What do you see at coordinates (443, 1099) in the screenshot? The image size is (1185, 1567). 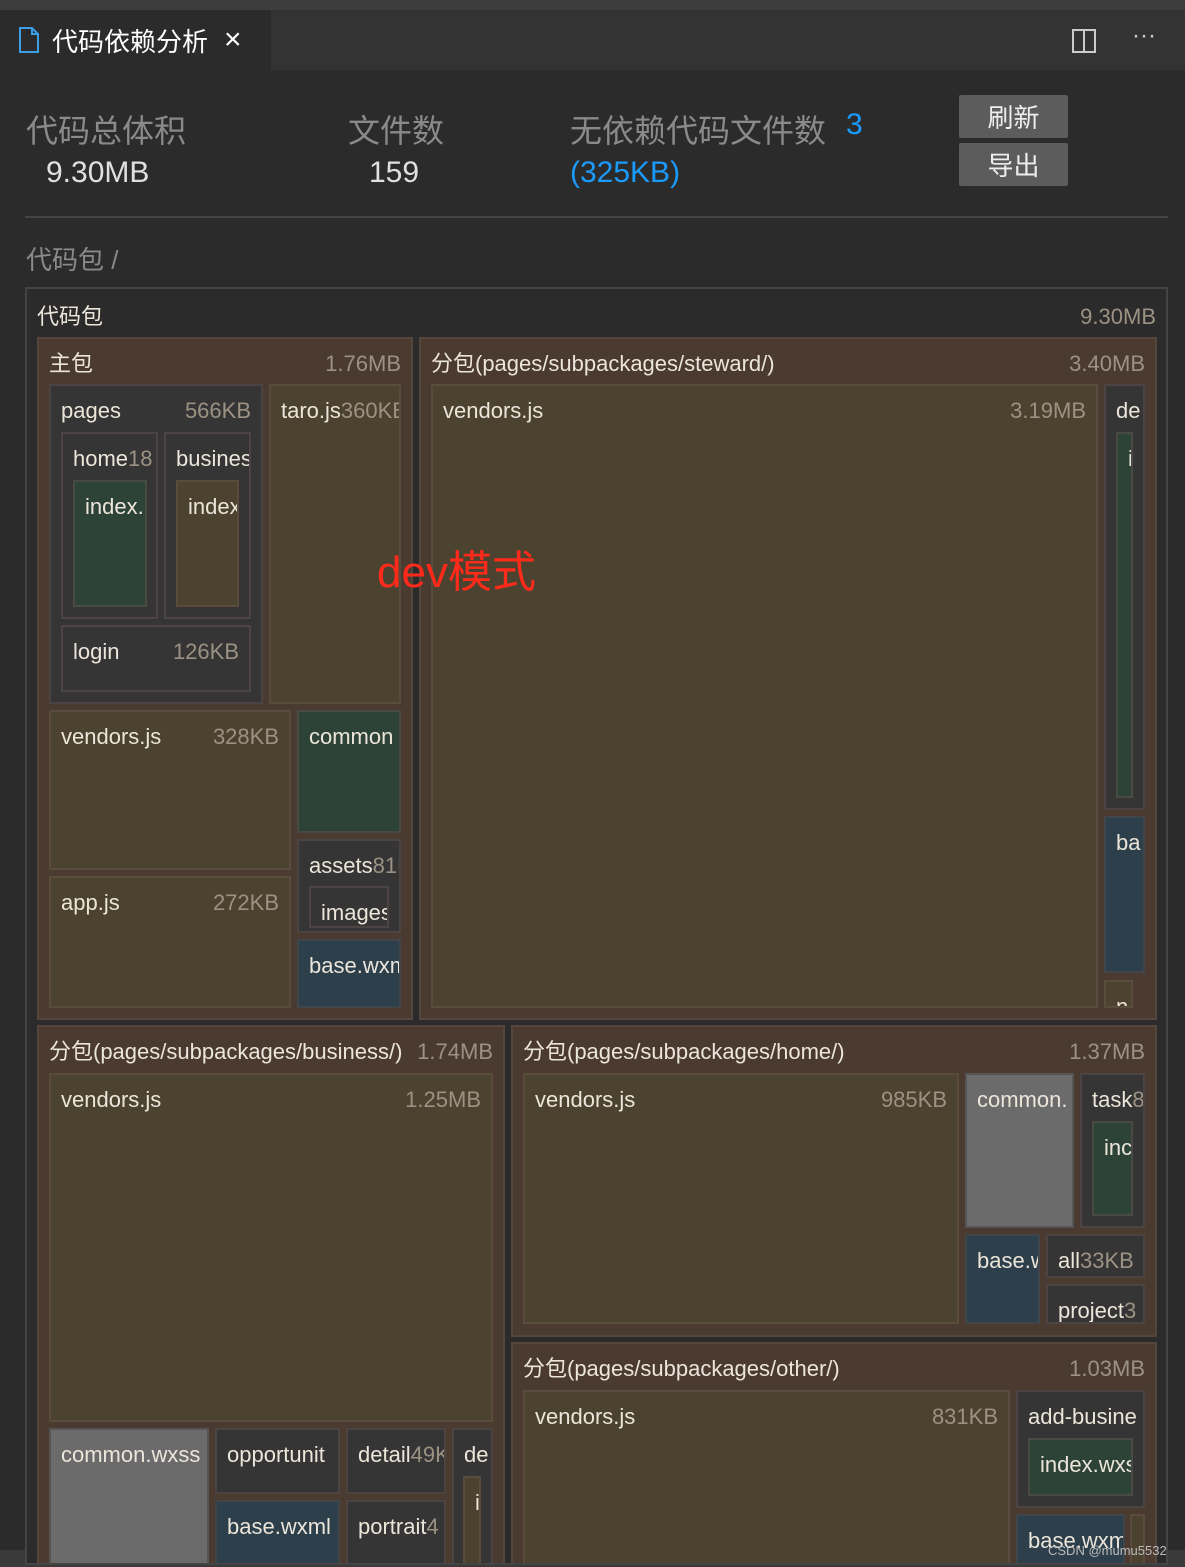 I see `node-size: 1.25MB` at bounding box center [443, 1099].